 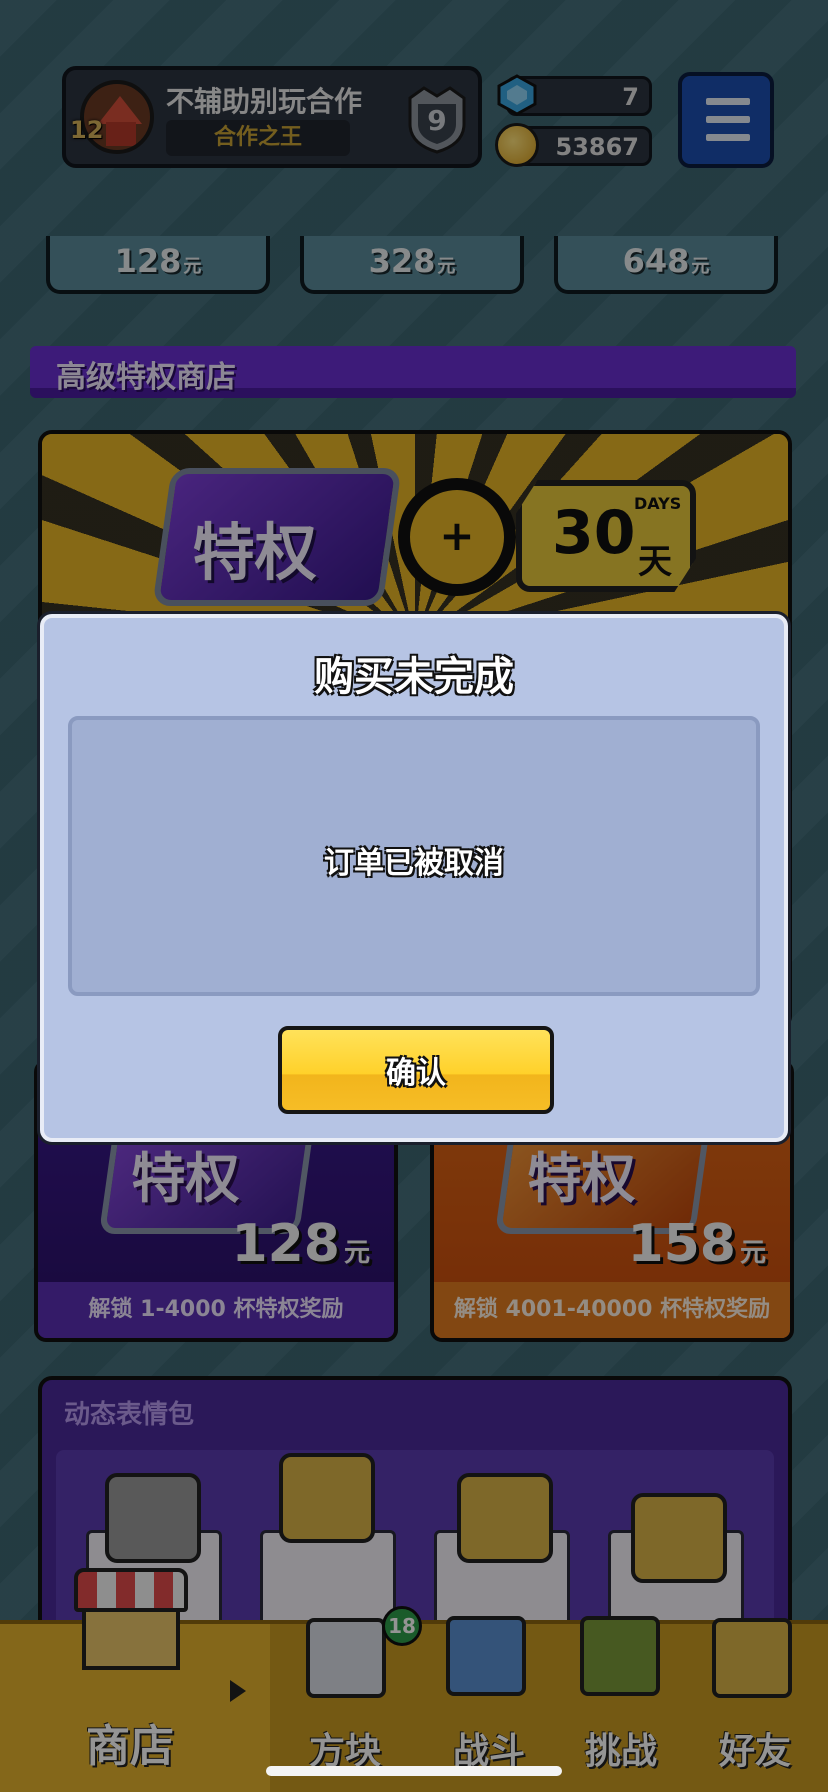 What do you see at coordinates (414, 677) in the screenshot?
I see `dialog-title: 购买未完成` at bounding box center [414, 677].